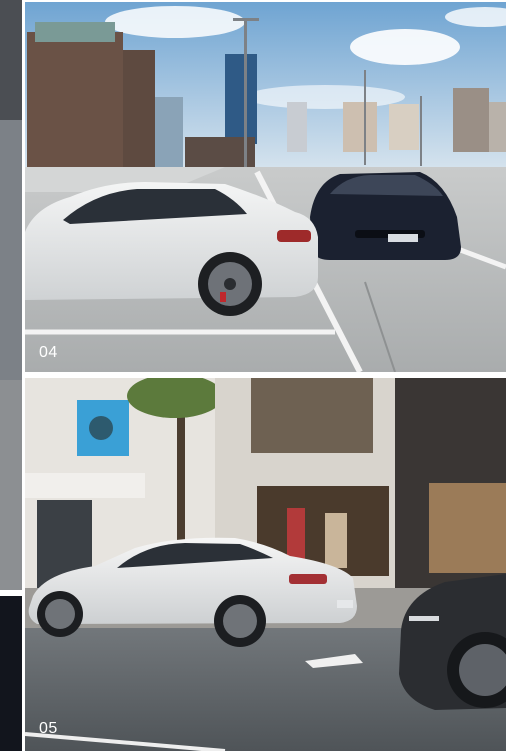 Image resolution: width=509 pixels, height=751 pixels. Describe the element at coordinates (48, 352) in the screenshot. I see `photo-number-04: 04` at that location.